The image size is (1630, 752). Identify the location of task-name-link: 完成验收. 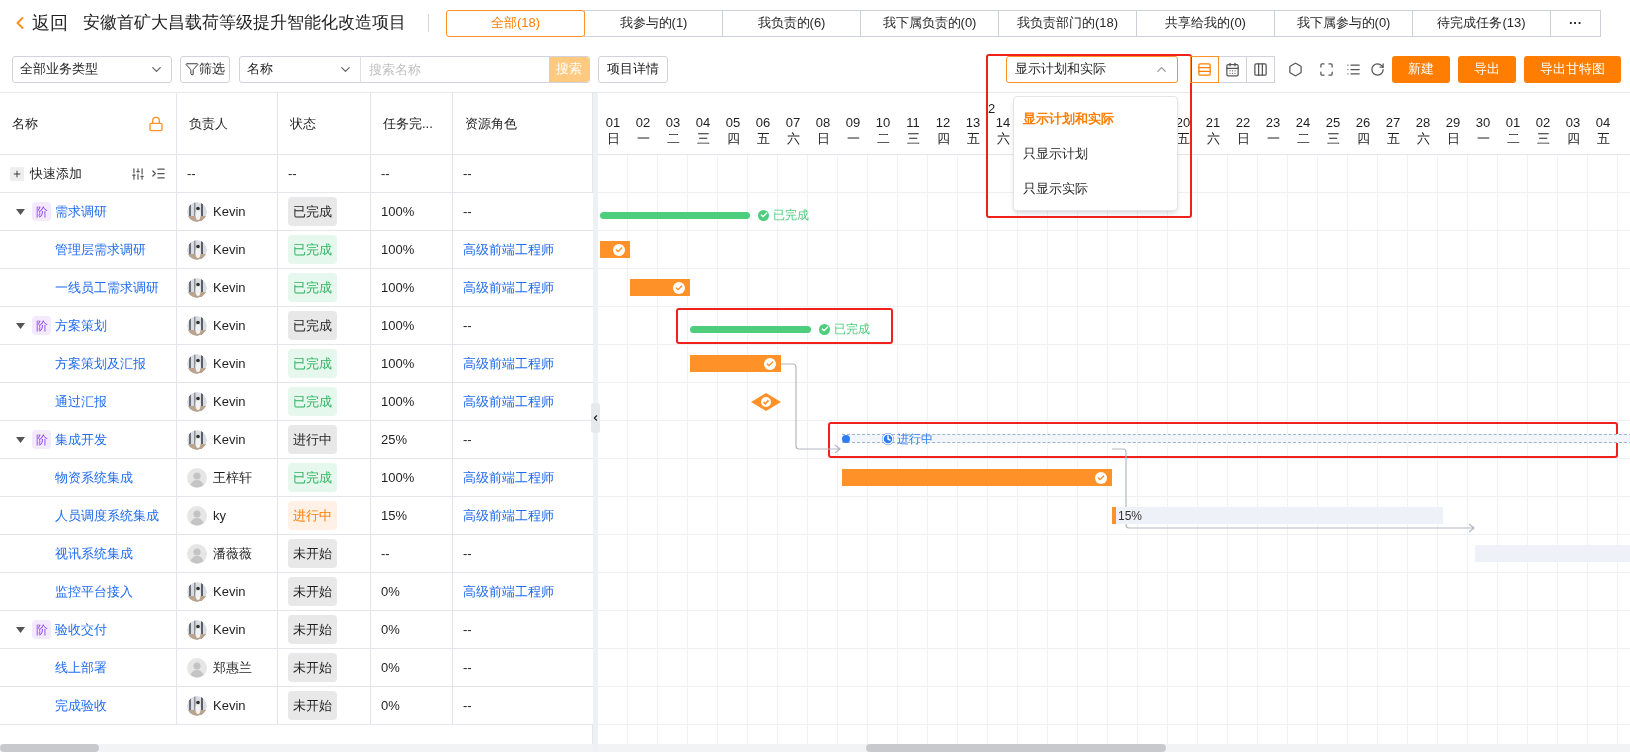
(81, 705).